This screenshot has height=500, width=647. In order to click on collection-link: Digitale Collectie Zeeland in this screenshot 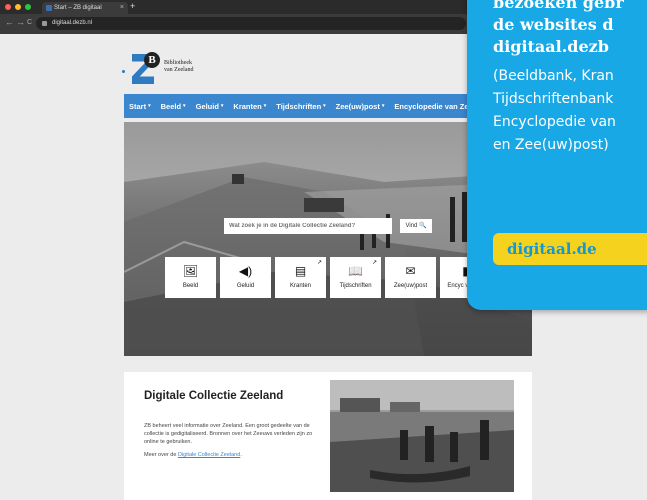, I will do `click(209, 455)`.